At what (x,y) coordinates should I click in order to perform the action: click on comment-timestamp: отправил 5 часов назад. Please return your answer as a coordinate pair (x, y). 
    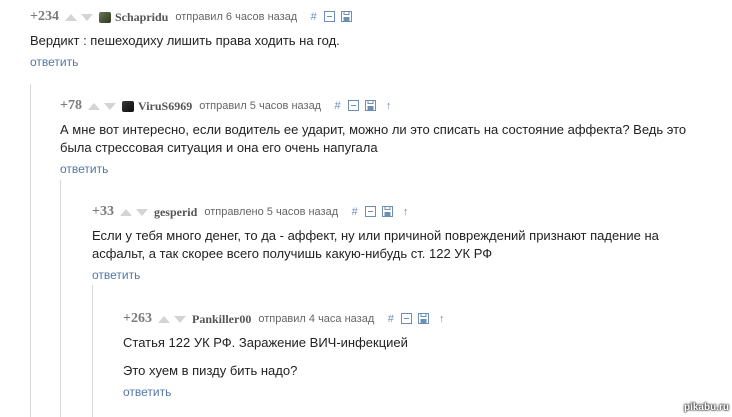
    Looking at the image, I should click on (260, 106).